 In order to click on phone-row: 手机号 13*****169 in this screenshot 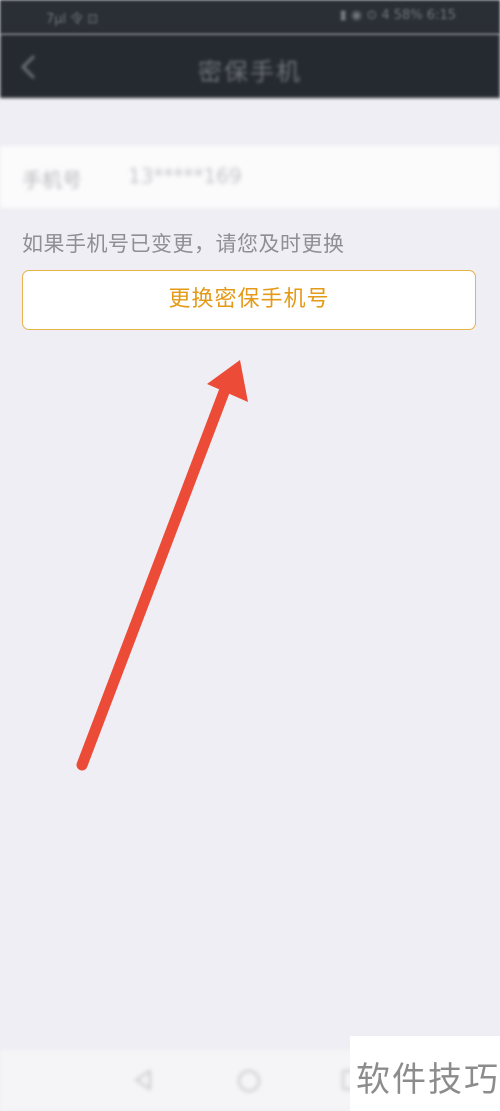, I will do `click(250, 177)`.